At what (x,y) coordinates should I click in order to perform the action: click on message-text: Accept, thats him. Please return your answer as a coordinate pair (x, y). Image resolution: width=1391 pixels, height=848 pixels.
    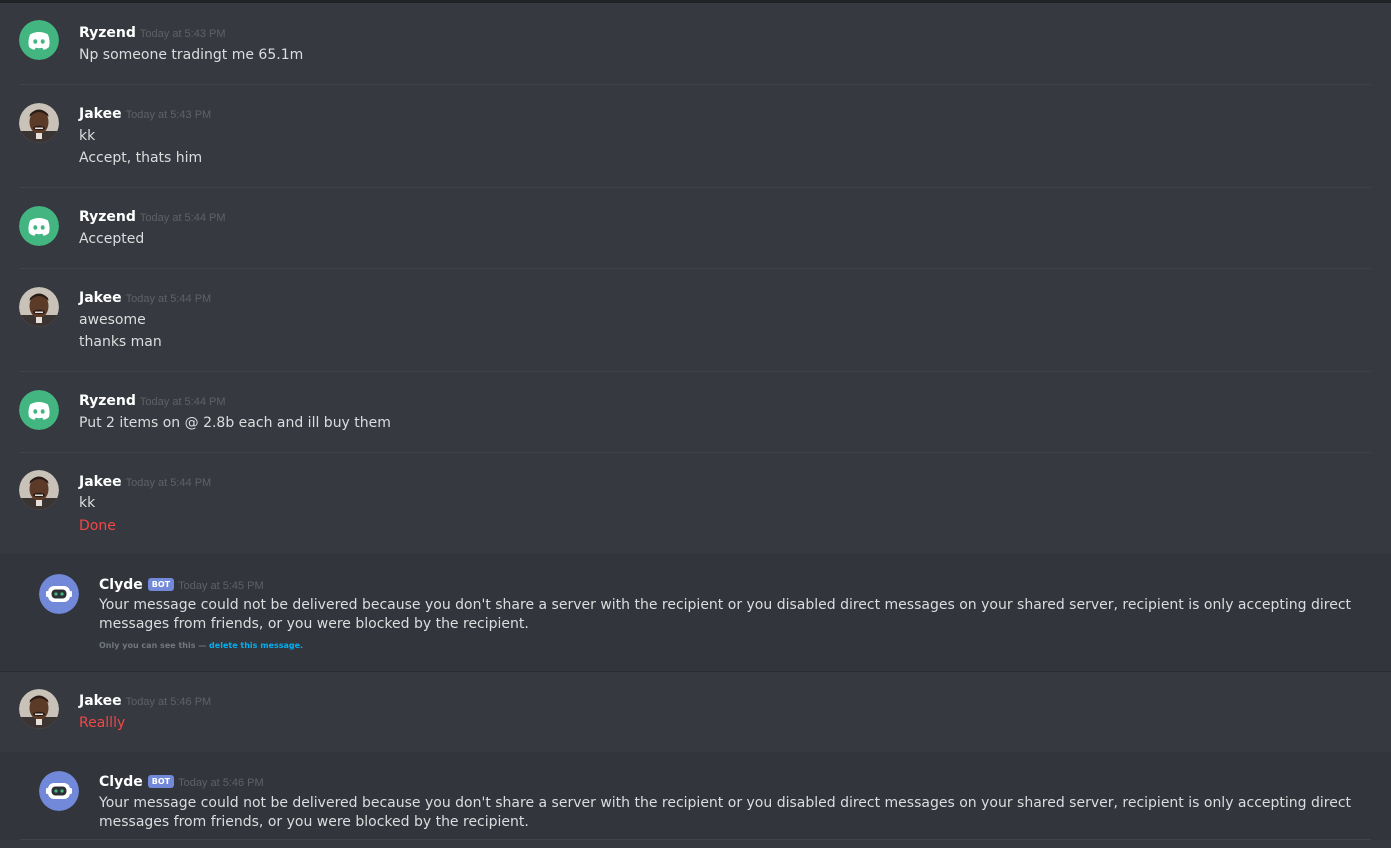
    Looking at the image, I should click on (141, 158).